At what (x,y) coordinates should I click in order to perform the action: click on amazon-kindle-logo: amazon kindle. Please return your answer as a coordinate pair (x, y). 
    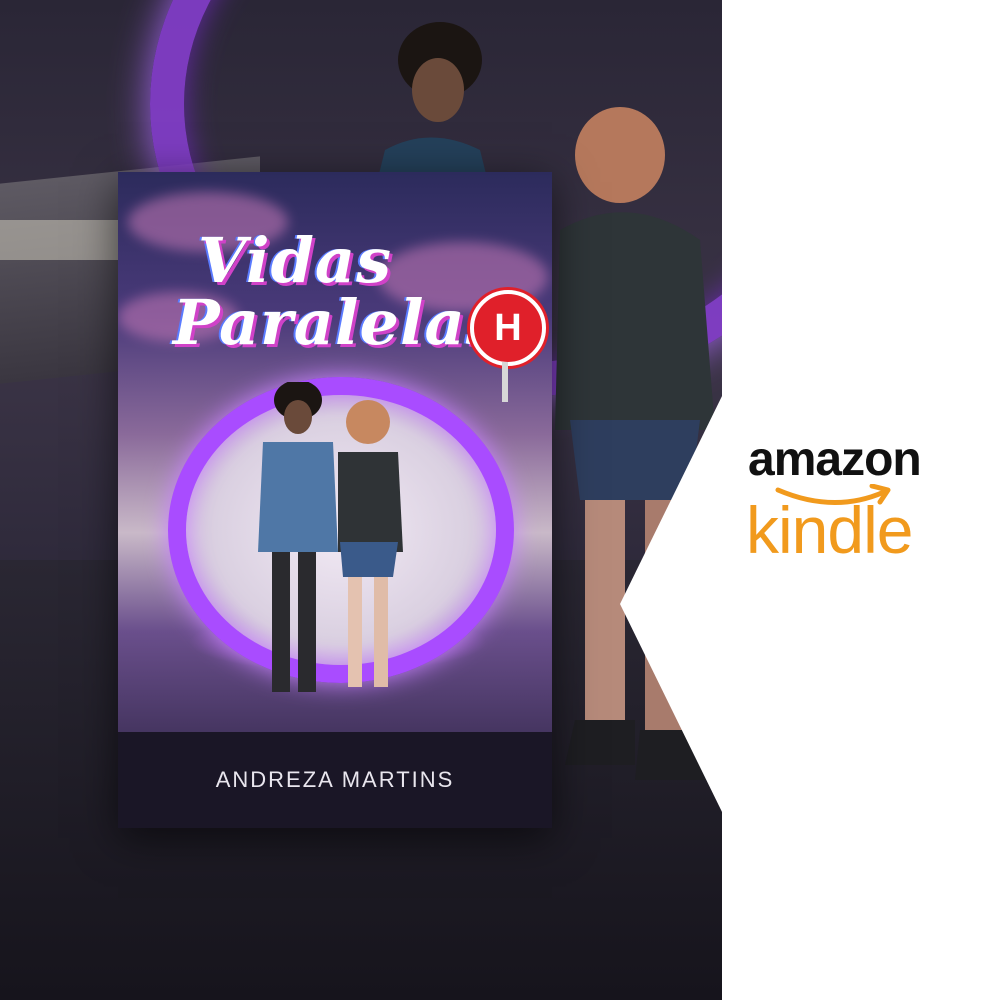
    Looking at the image, I should click on (844, 502).